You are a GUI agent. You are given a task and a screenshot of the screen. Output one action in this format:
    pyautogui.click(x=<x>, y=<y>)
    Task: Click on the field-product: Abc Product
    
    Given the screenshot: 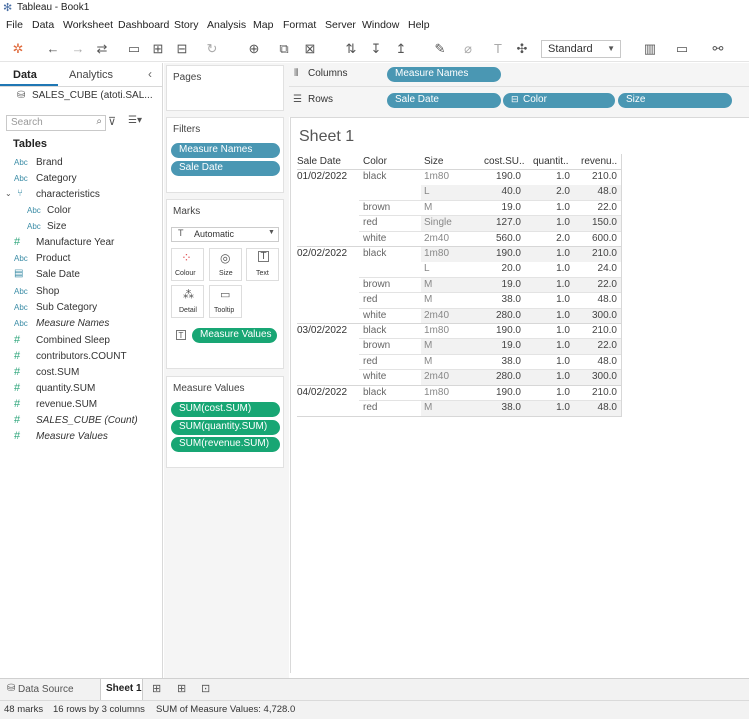 What is the action you would take?
    pyautogui.click(x=80, y=260)
    